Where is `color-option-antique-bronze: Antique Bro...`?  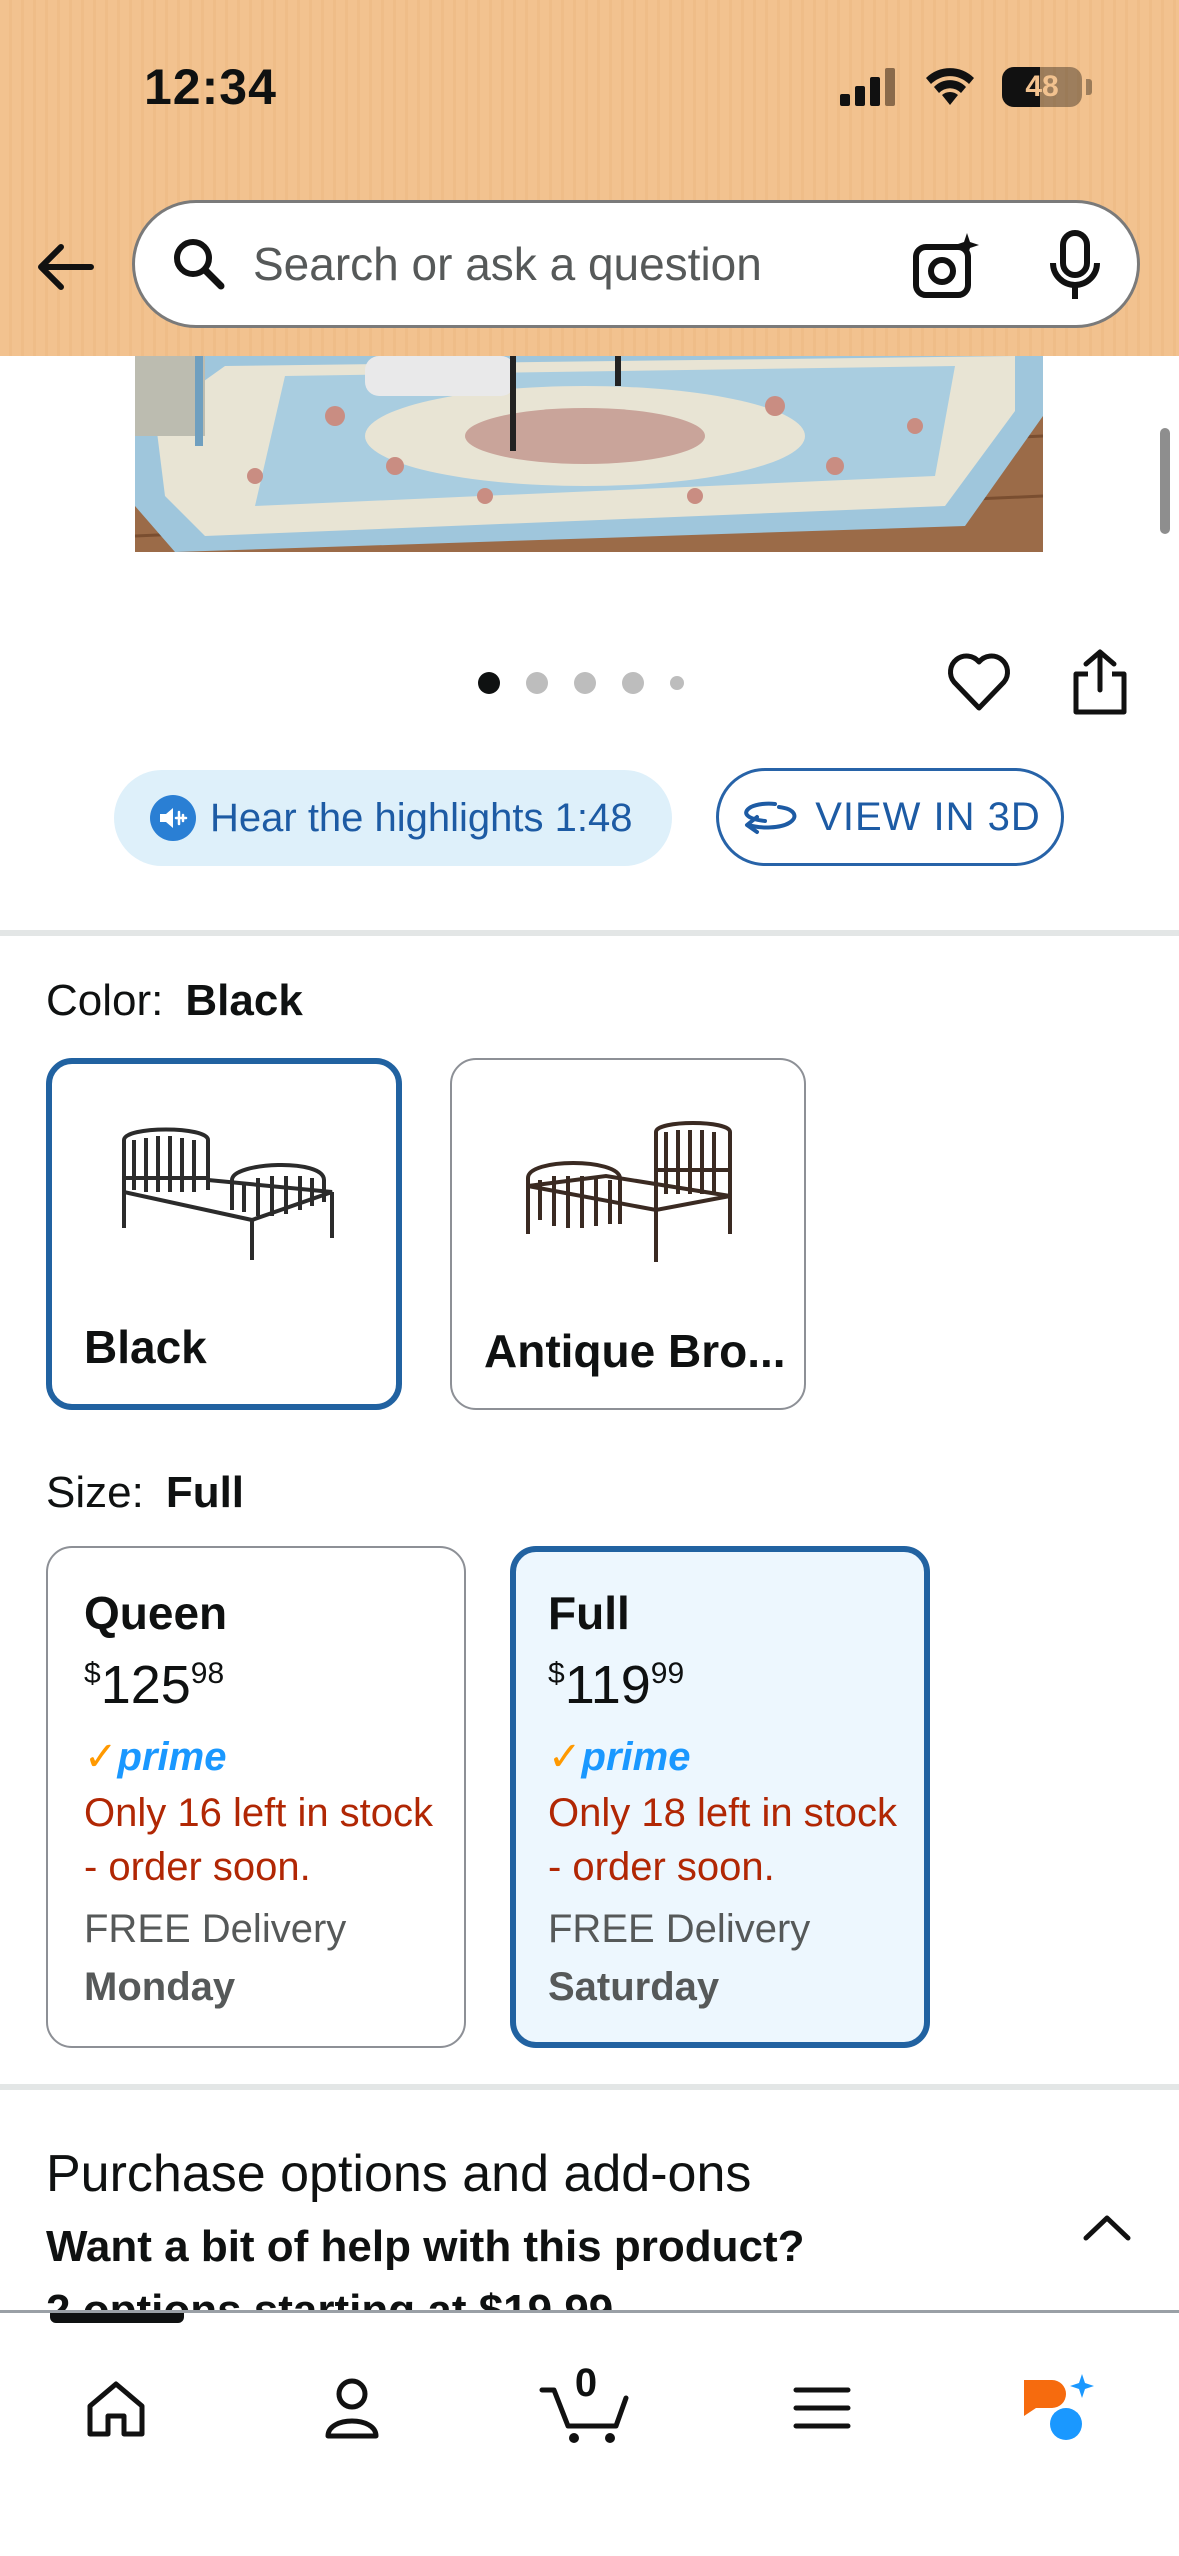
color-option-antique-bronze: Antique Bro... is located at coordinates (628, 1234).